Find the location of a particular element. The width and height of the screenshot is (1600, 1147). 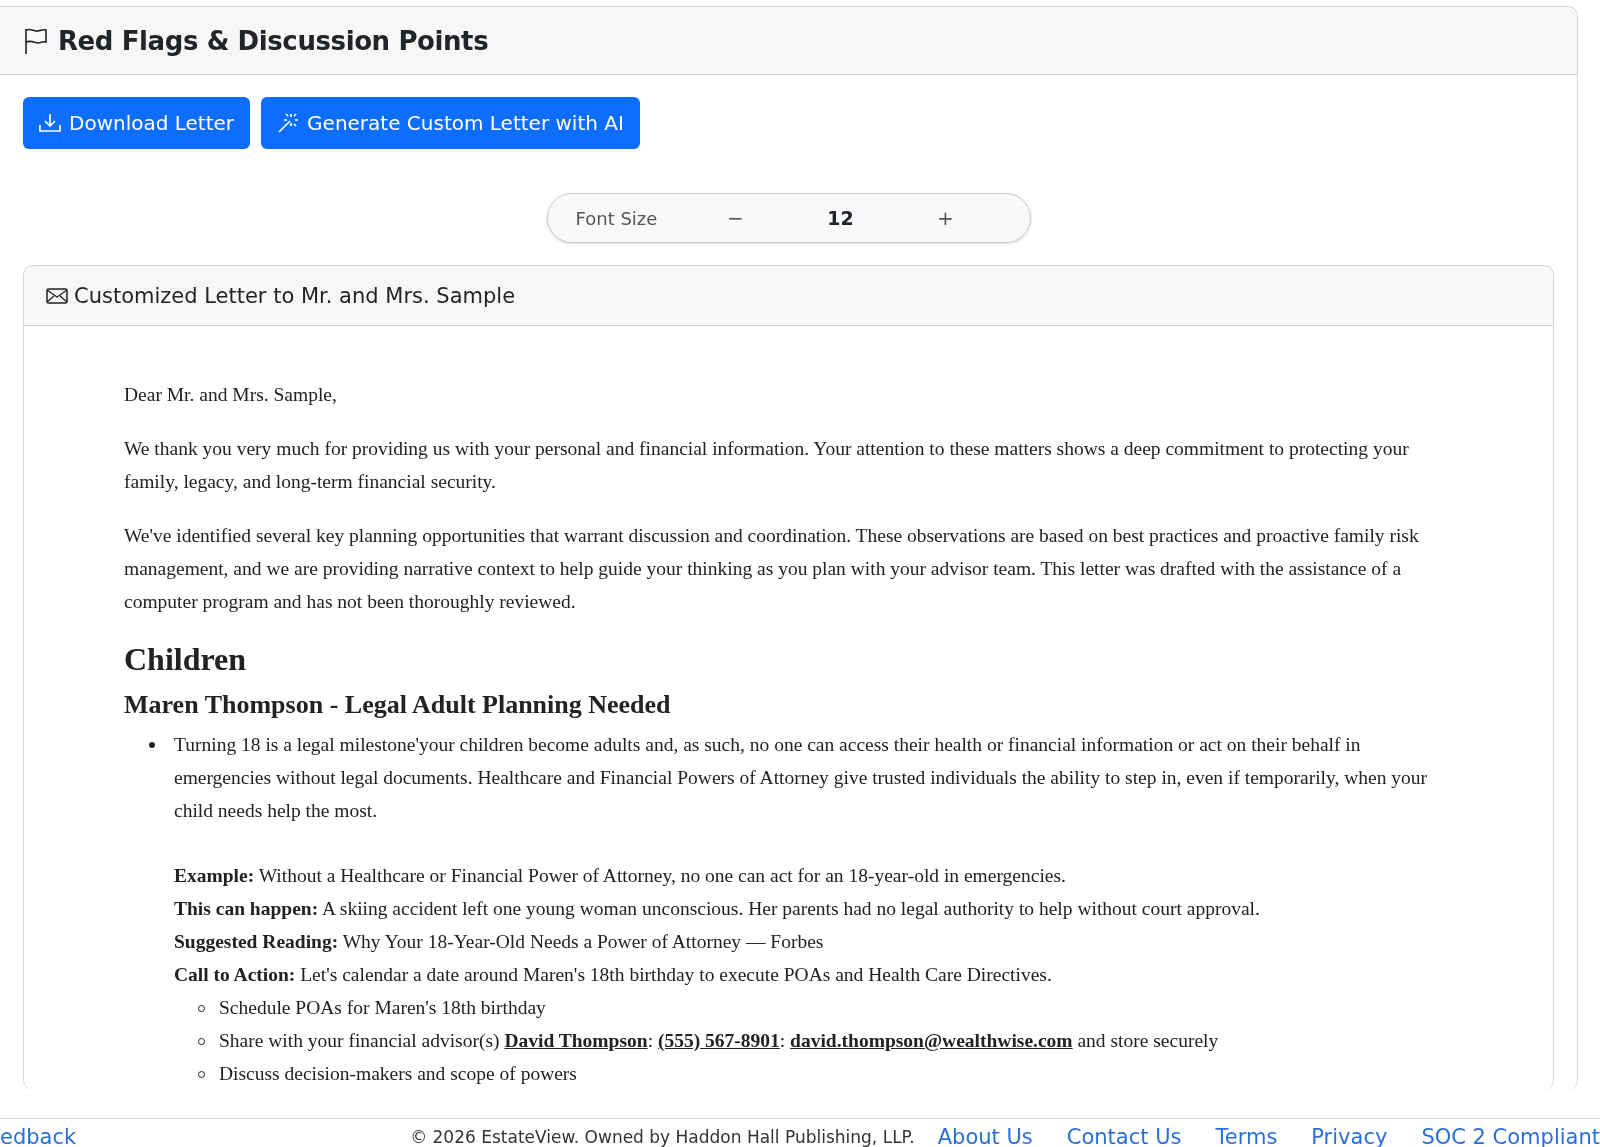

task-text: Schedule POAs for Maren's 18th birthday is located at coordinates (382, 1008).